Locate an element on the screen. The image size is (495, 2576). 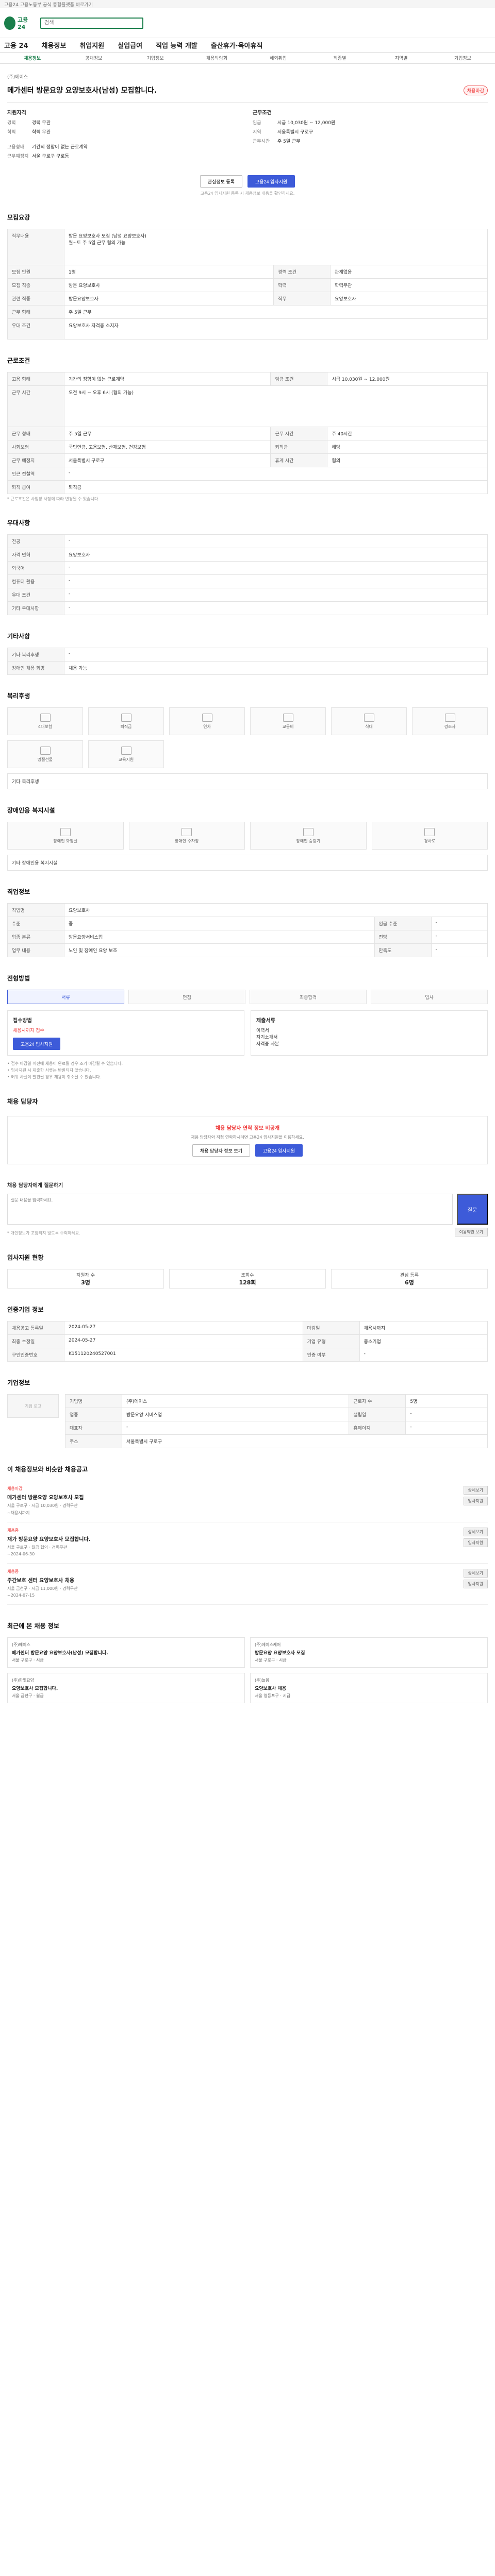
manager-info-button: 채용 담당자 정보 보기 is located at coordinates (221, 1150).